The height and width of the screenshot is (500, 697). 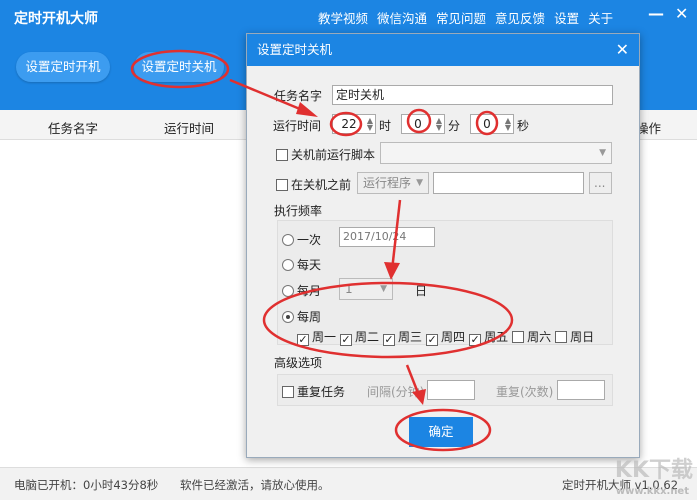 I want to click on task-name-input: 定时关机, so click(x=472, y=95).